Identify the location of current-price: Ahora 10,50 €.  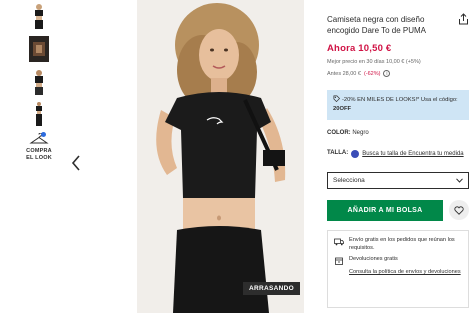
(359, 48).